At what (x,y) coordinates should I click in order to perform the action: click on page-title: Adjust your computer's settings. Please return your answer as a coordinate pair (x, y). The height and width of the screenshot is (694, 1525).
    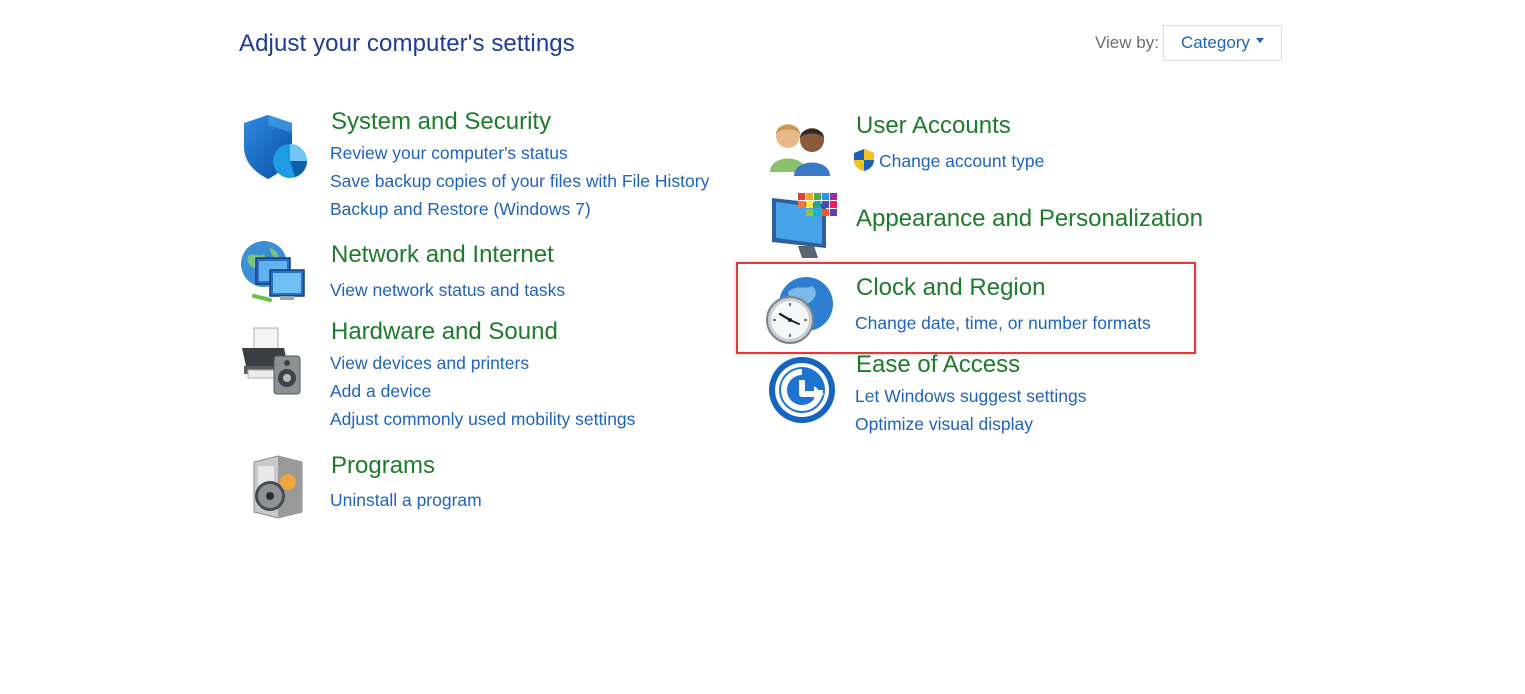
    Looking at the image, I should click on (407, 43).